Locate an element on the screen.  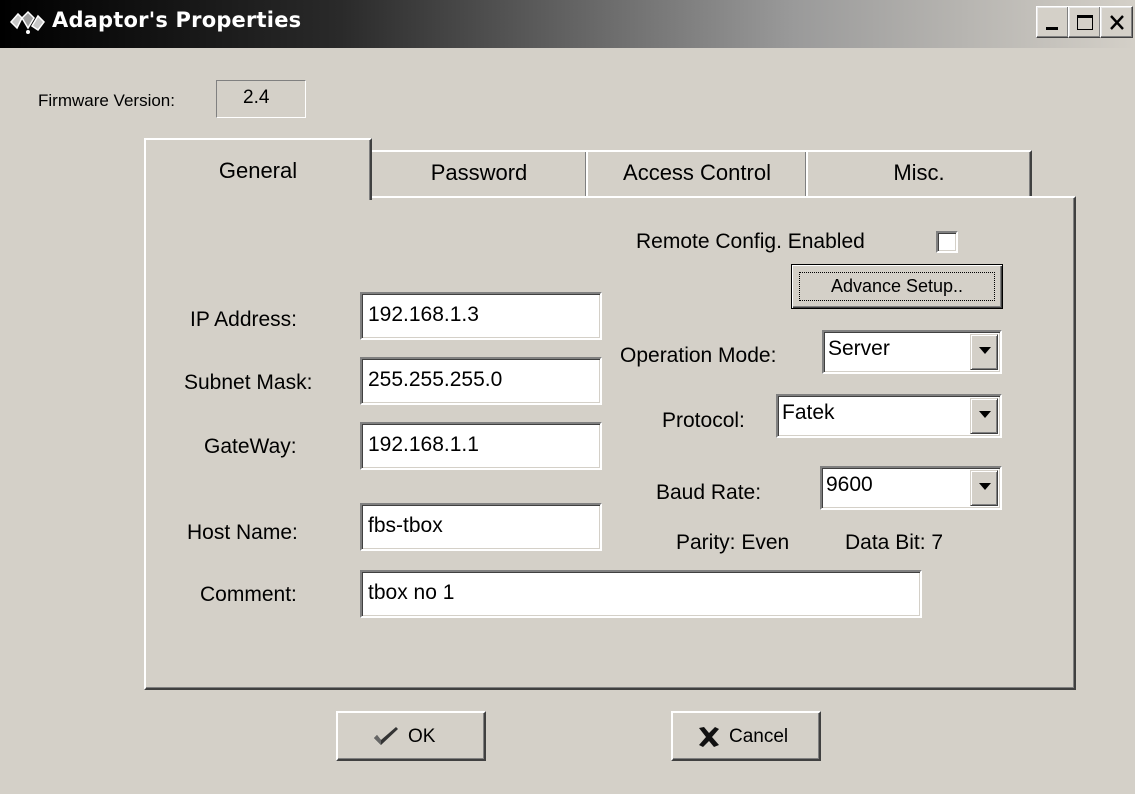
operation-mode-value: Server is located at coordinates (859, 348).